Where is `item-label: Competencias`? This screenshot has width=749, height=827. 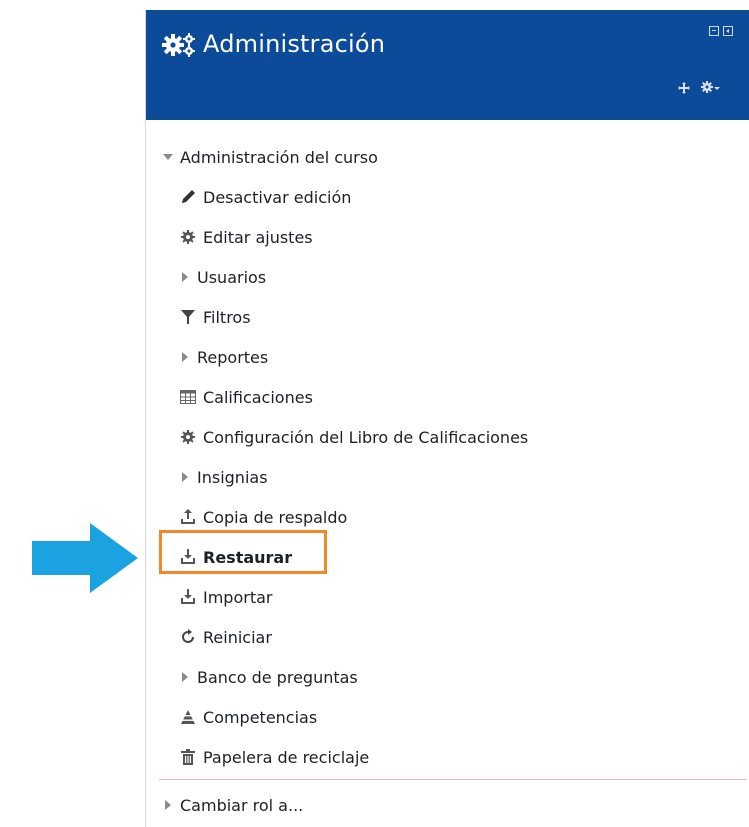
item-label: Competencias is located at coordinates (260, 717).